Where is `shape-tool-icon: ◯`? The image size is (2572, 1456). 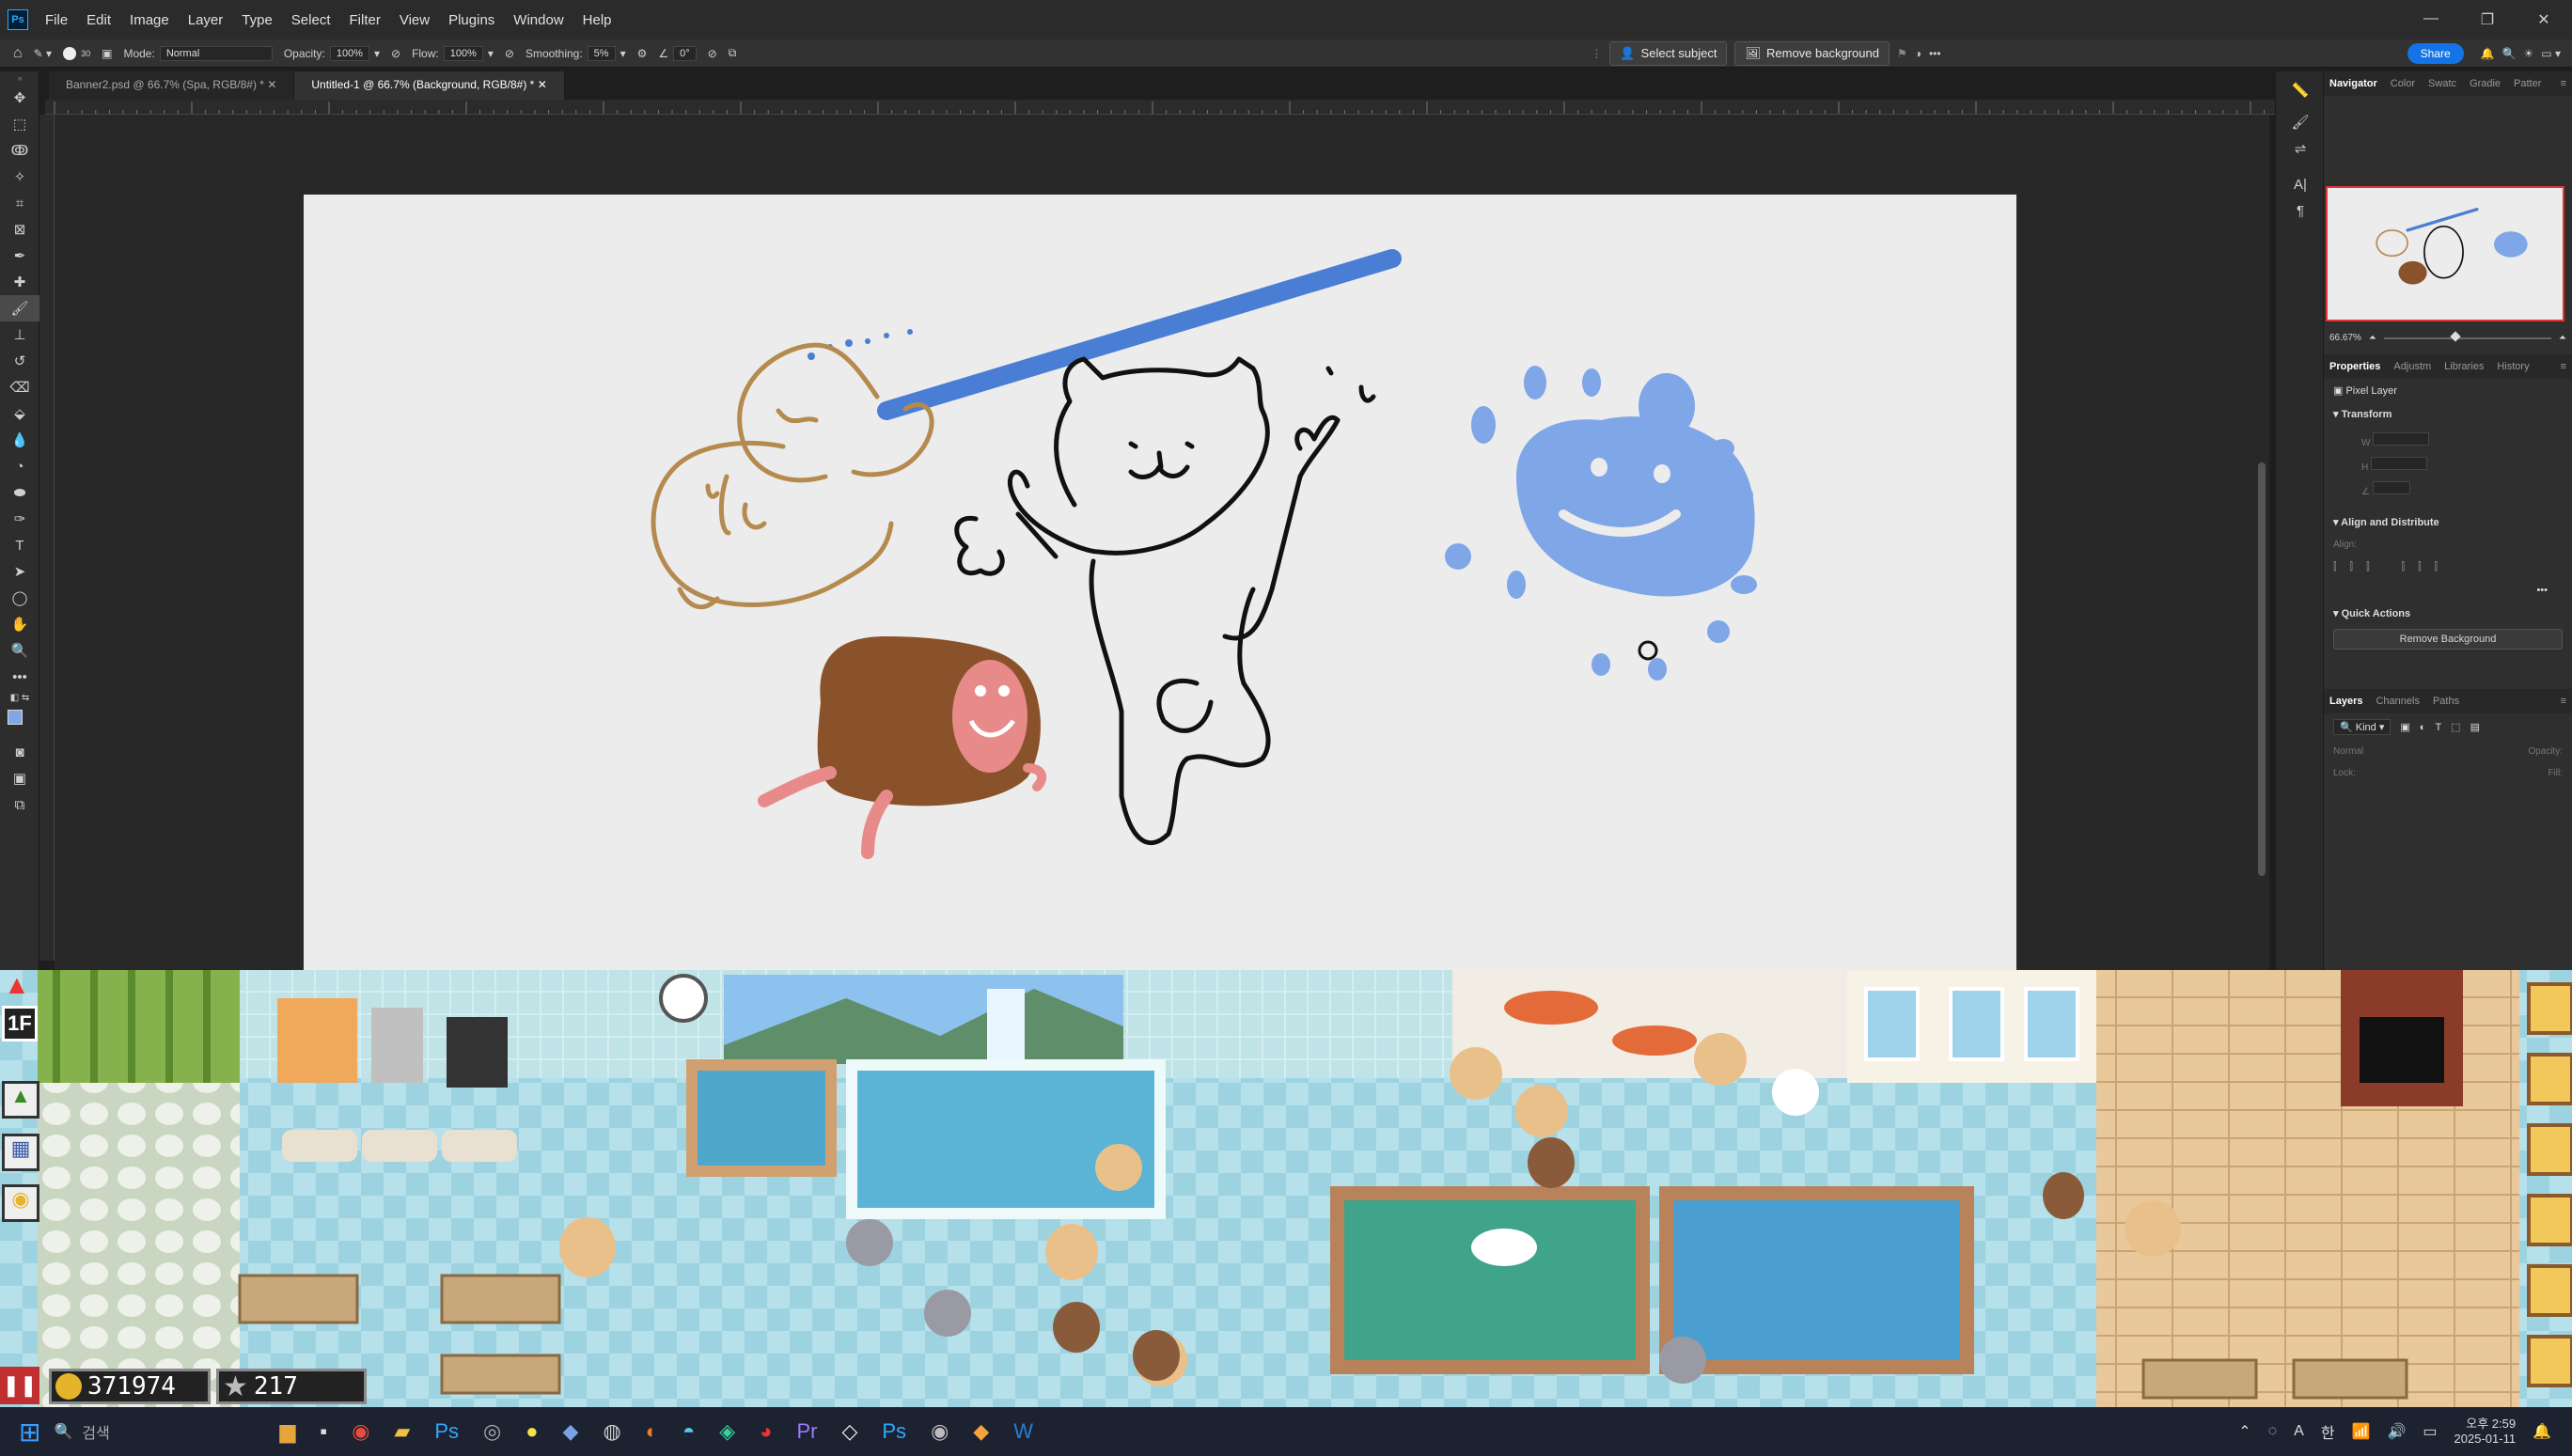
shape-tool-icon: ◯ is located at coordinates (19, 598).